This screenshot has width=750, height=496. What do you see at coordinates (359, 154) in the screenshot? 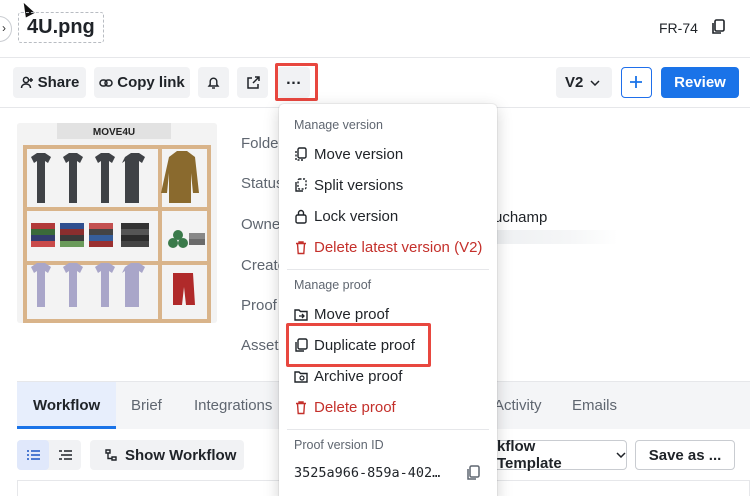
I see `menu-item-label: Move version` at bounding box center [359, 154].